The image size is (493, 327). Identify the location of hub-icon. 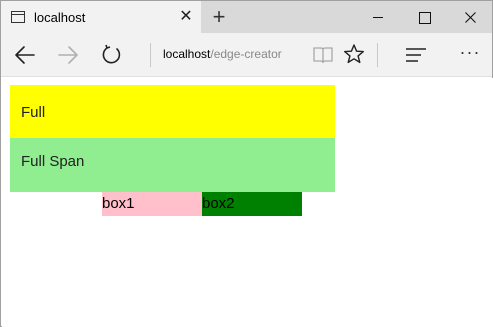
(416, 55).